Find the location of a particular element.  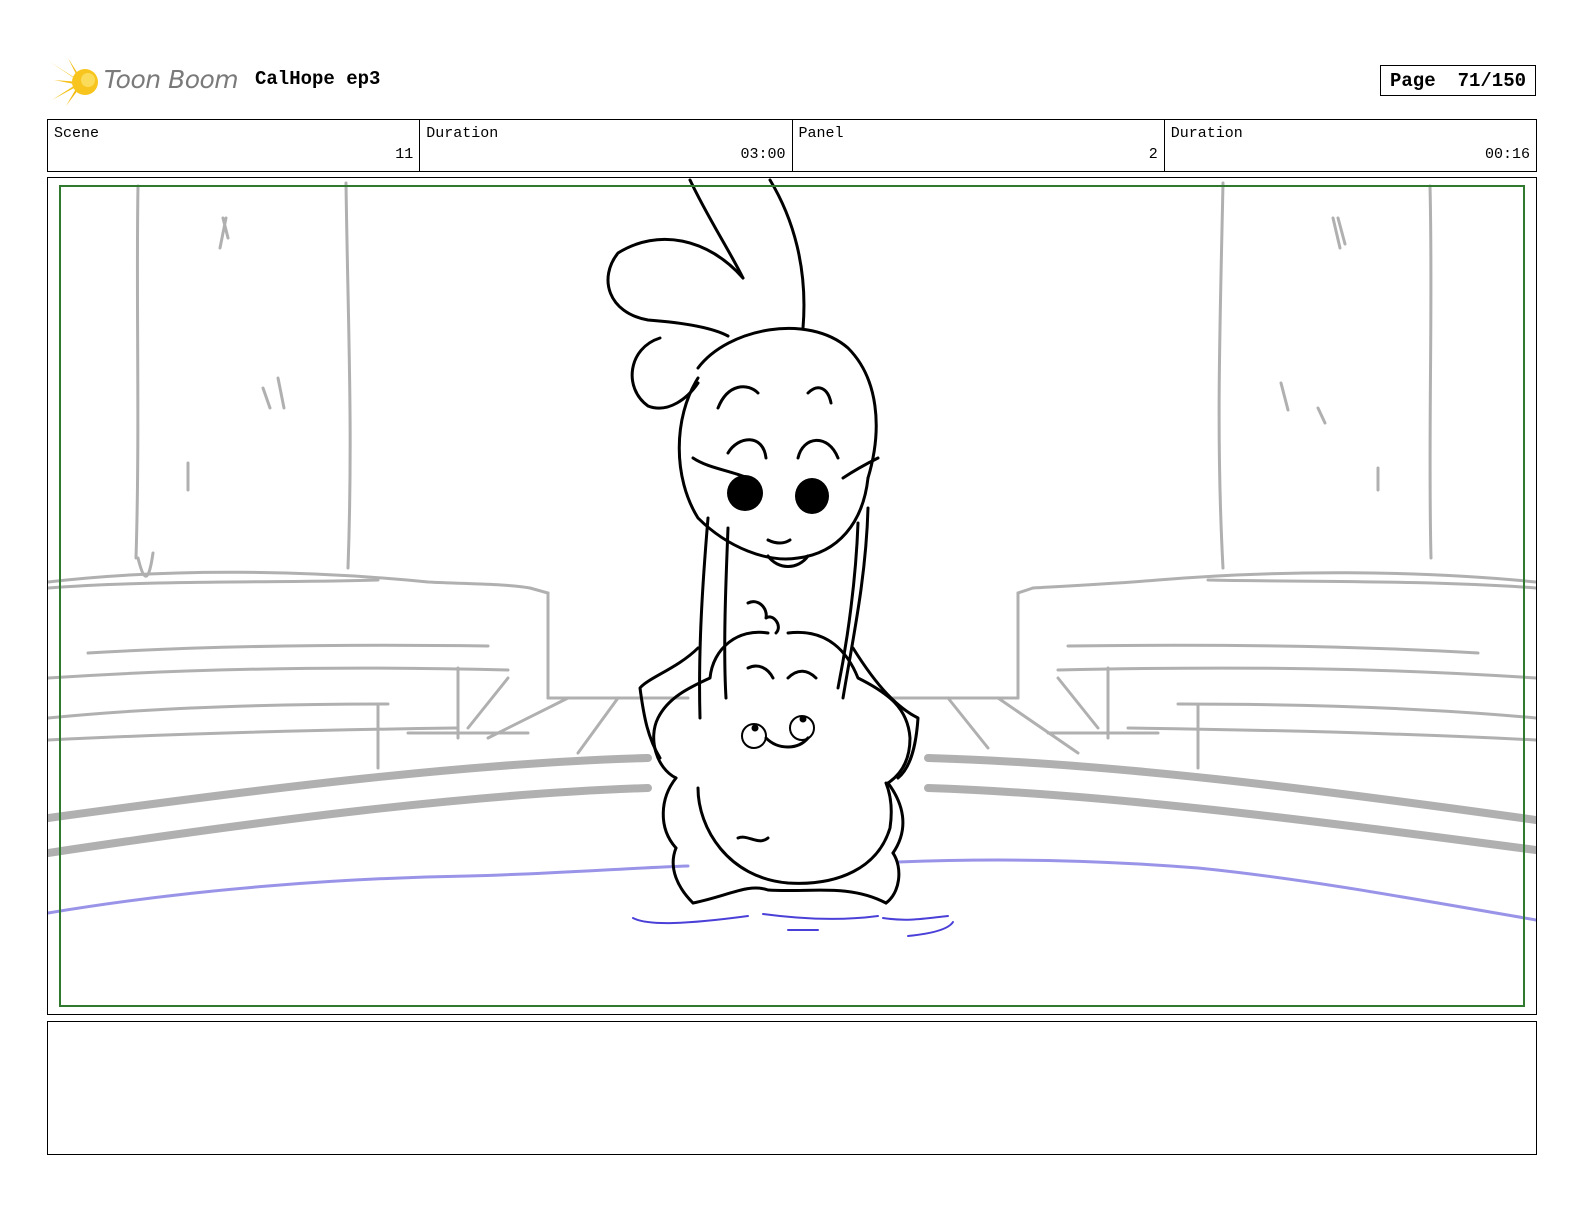

page-number: 71/150 is located at coordinates (1492, 80).